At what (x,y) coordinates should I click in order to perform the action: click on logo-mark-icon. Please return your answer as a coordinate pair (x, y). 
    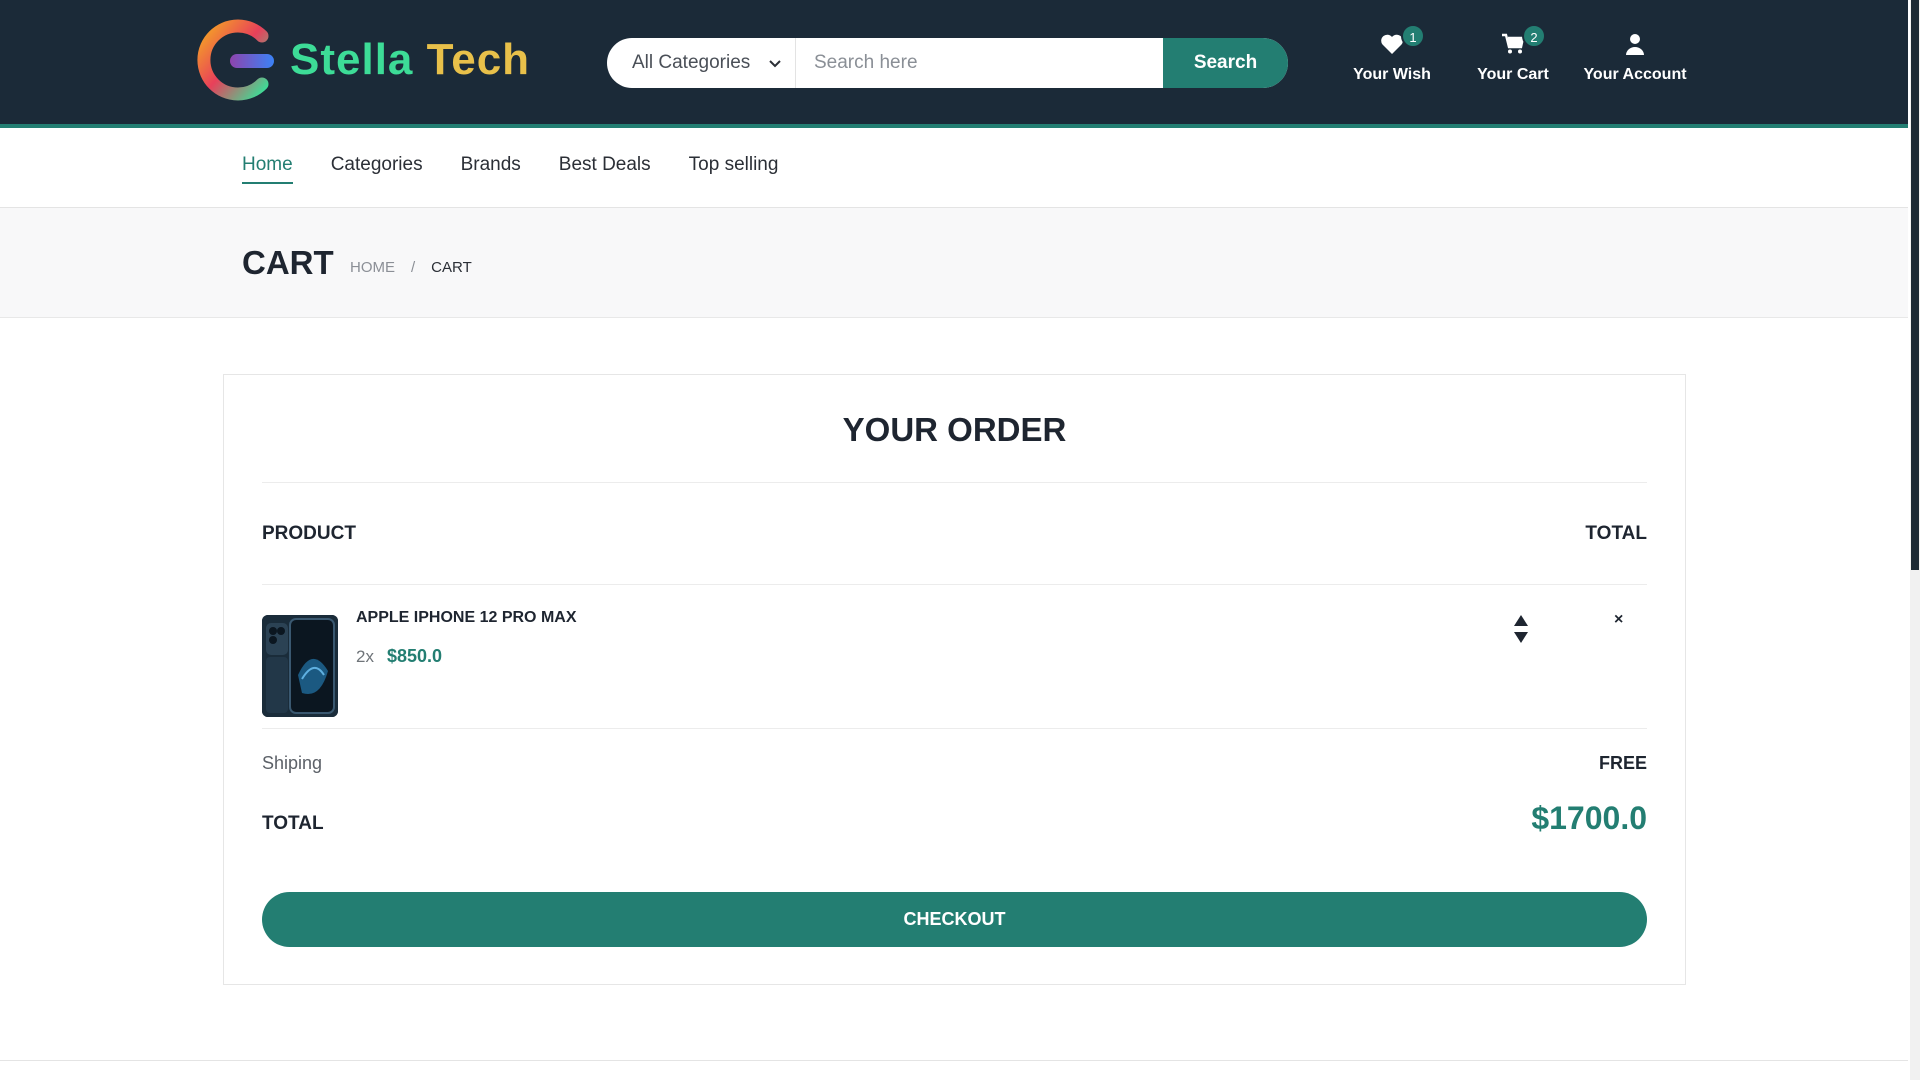
    Looking at the image, I should click on (238, 60).